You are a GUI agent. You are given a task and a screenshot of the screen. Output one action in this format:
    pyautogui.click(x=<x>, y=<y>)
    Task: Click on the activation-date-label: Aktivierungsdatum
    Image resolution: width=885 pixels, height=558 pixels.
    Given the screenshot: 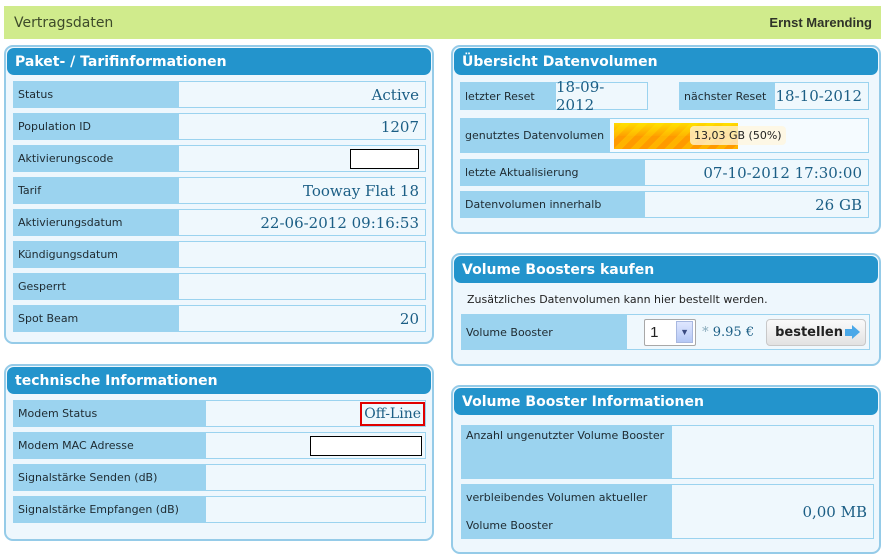 What is the action you would take?
    pyautogui.click(x=96, y=222)
    